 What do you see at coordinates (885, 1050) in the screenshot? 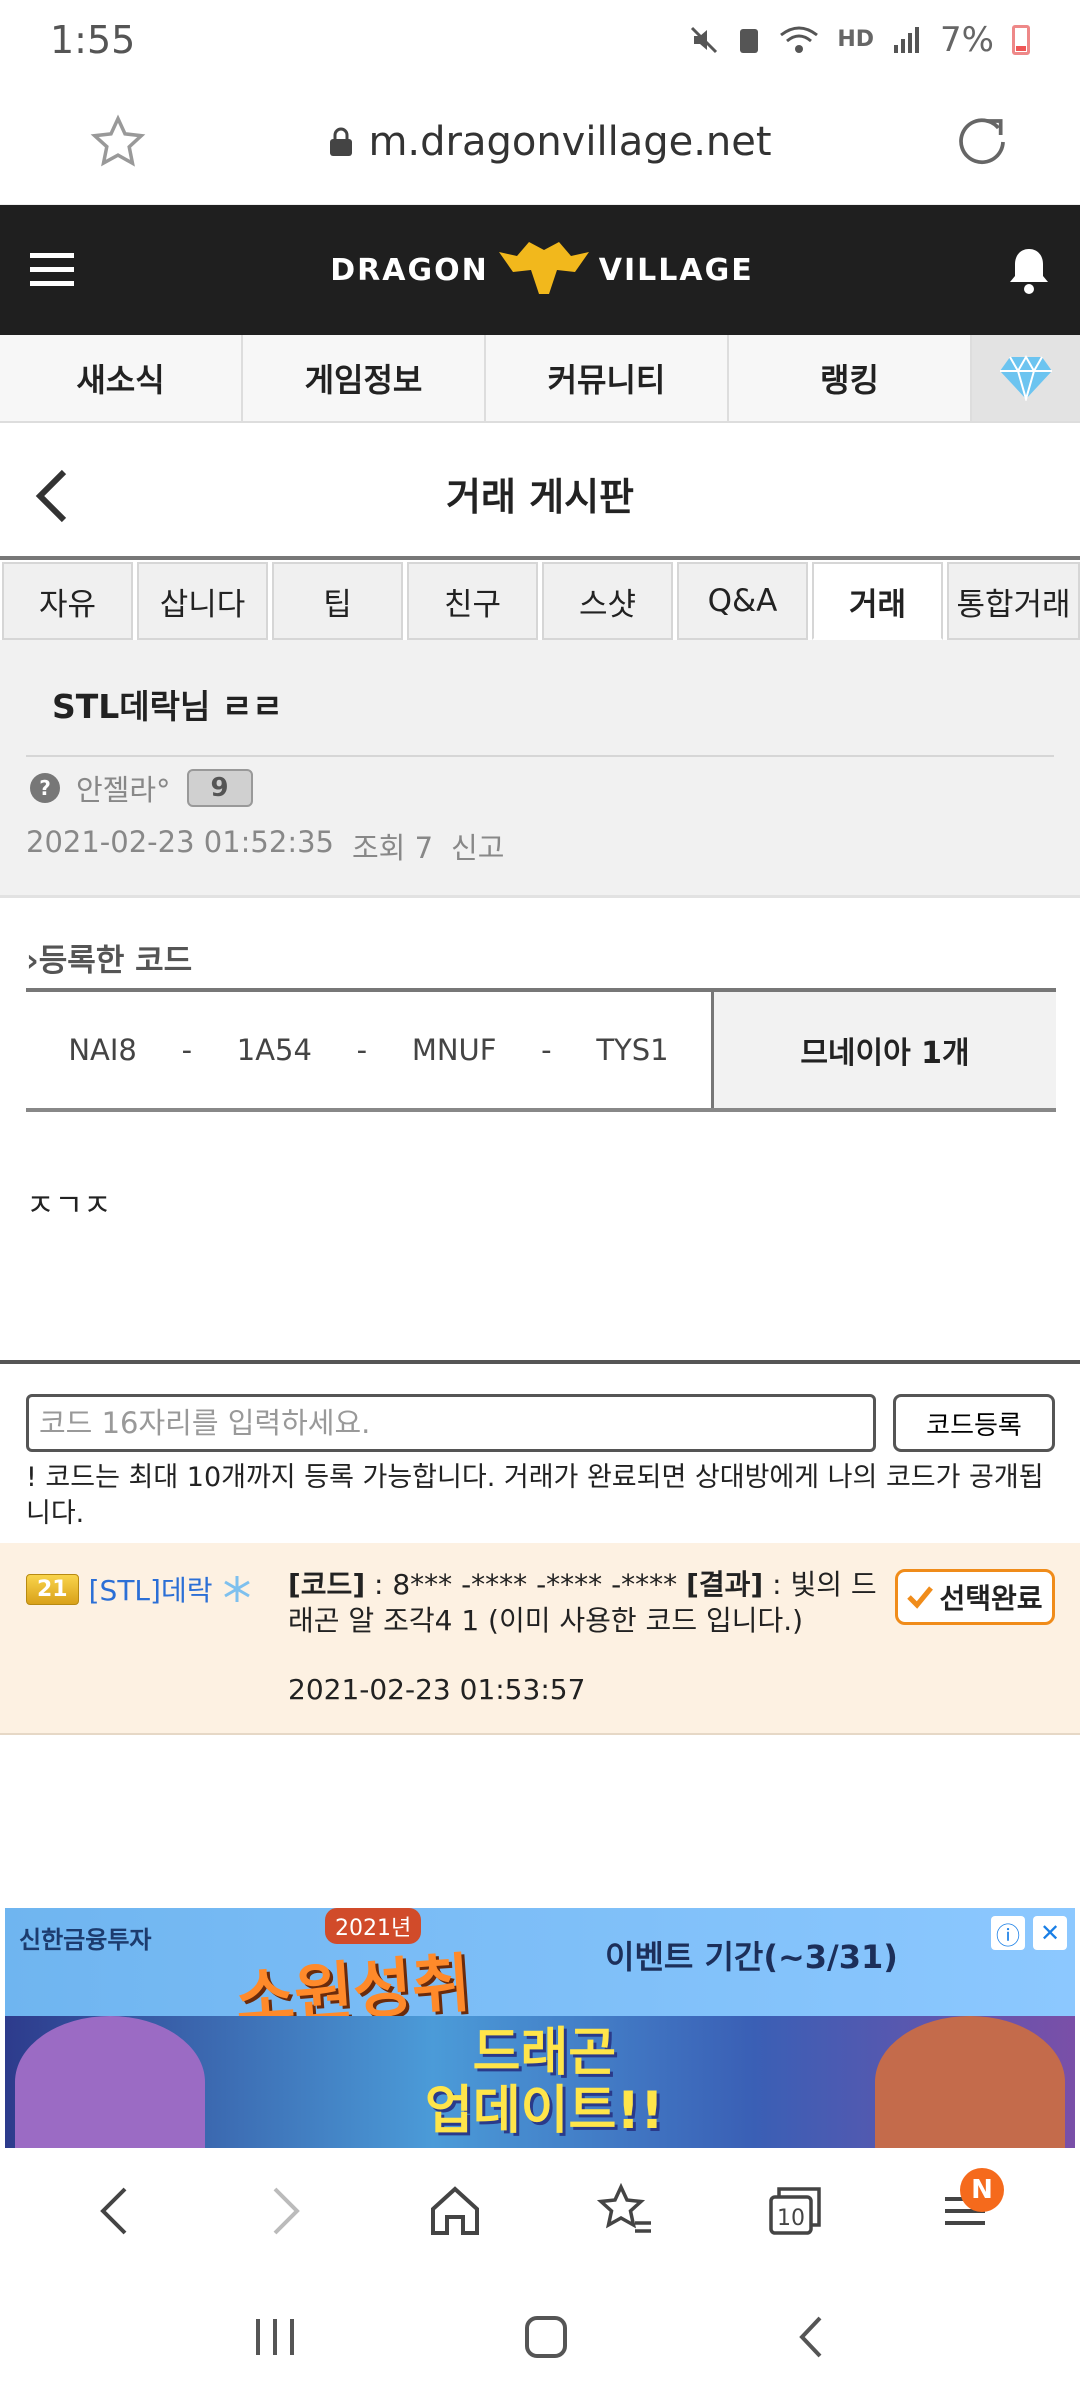
I see `code-item: 므네이아 1개` at bounding box center [885, 1050].